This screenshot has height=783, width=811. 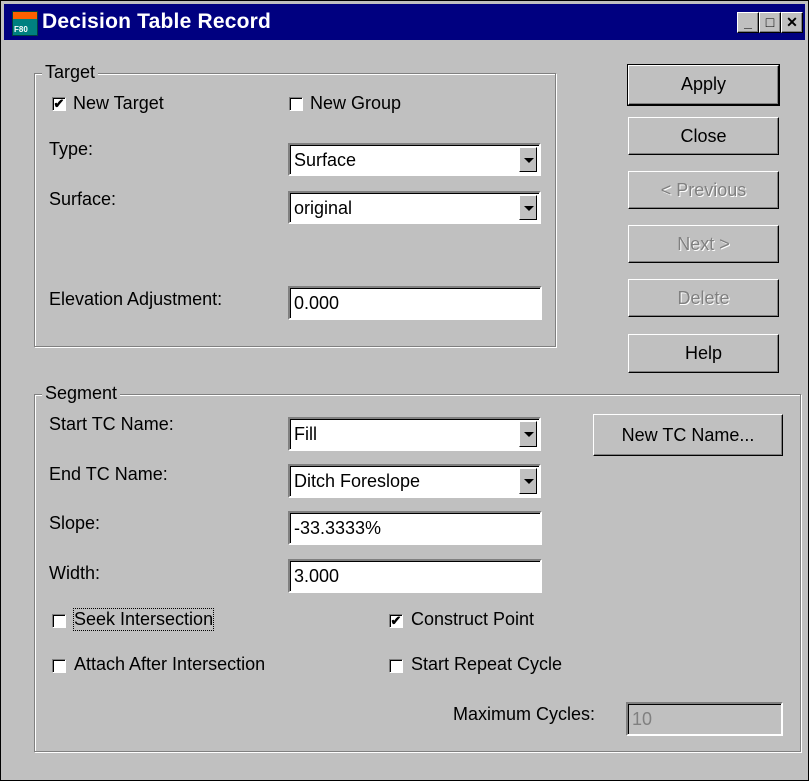 What do you see at coordinates (108, 474) in the screenshot?
I see `end-tc-name-label: End TC Name:` at bounding box center [108, 474].